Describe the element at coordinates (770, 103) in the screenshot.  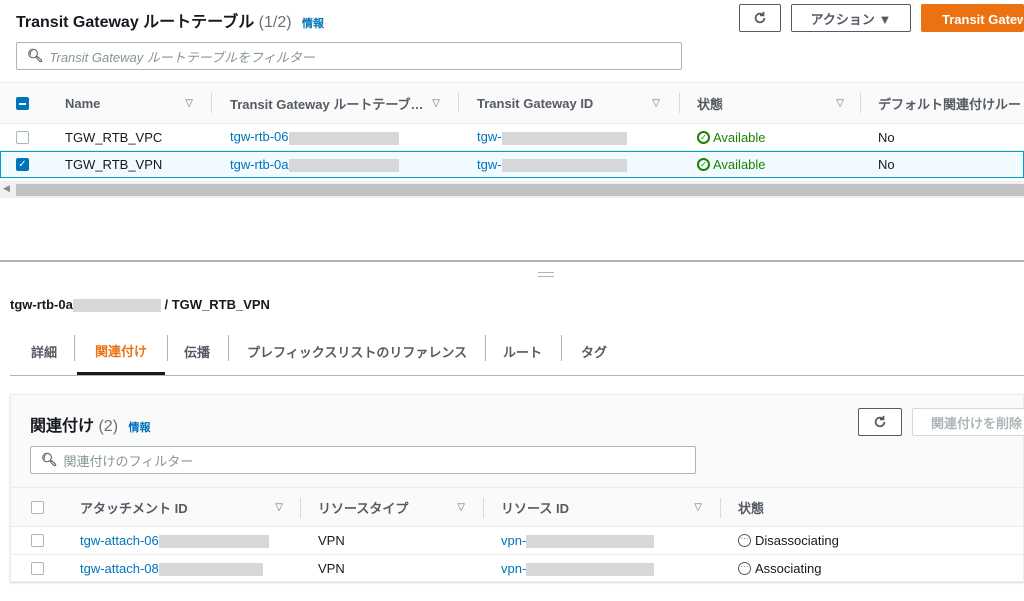
I see `column-state: 状態 ▽` at that location.